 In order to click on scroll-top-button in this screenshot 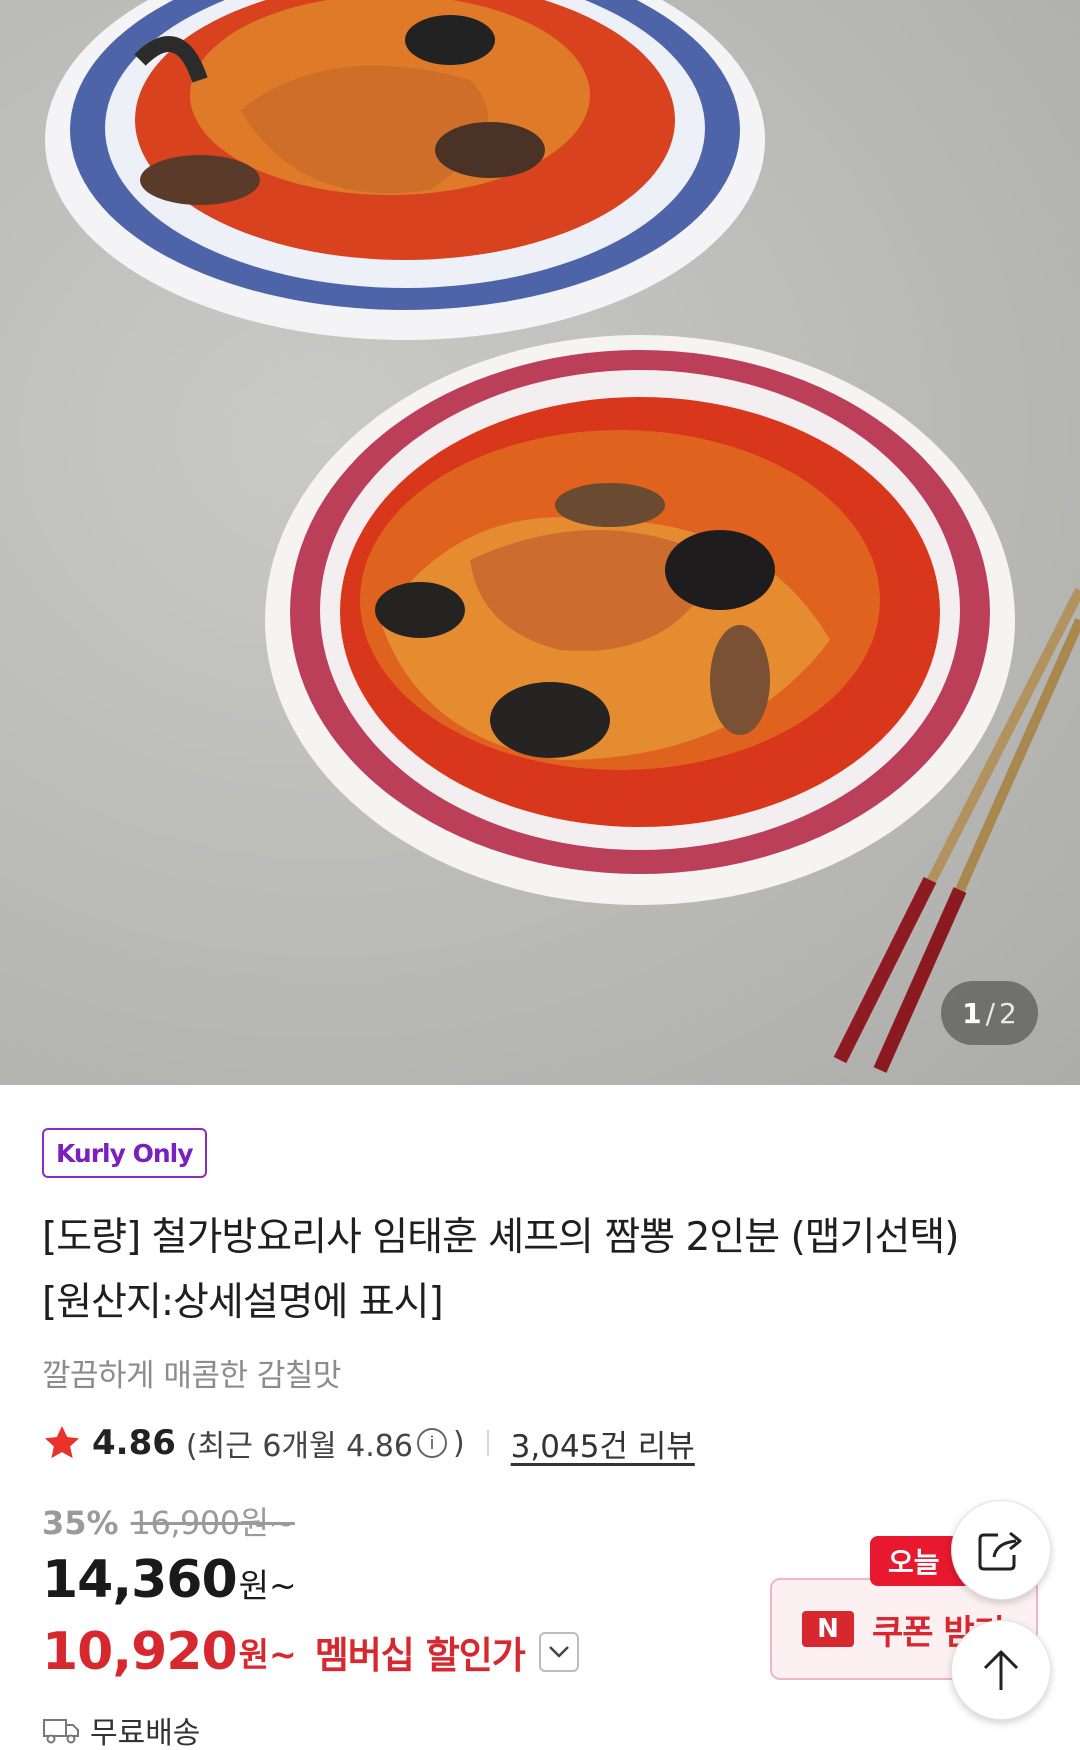, I will do `click(1001, 1670)`.